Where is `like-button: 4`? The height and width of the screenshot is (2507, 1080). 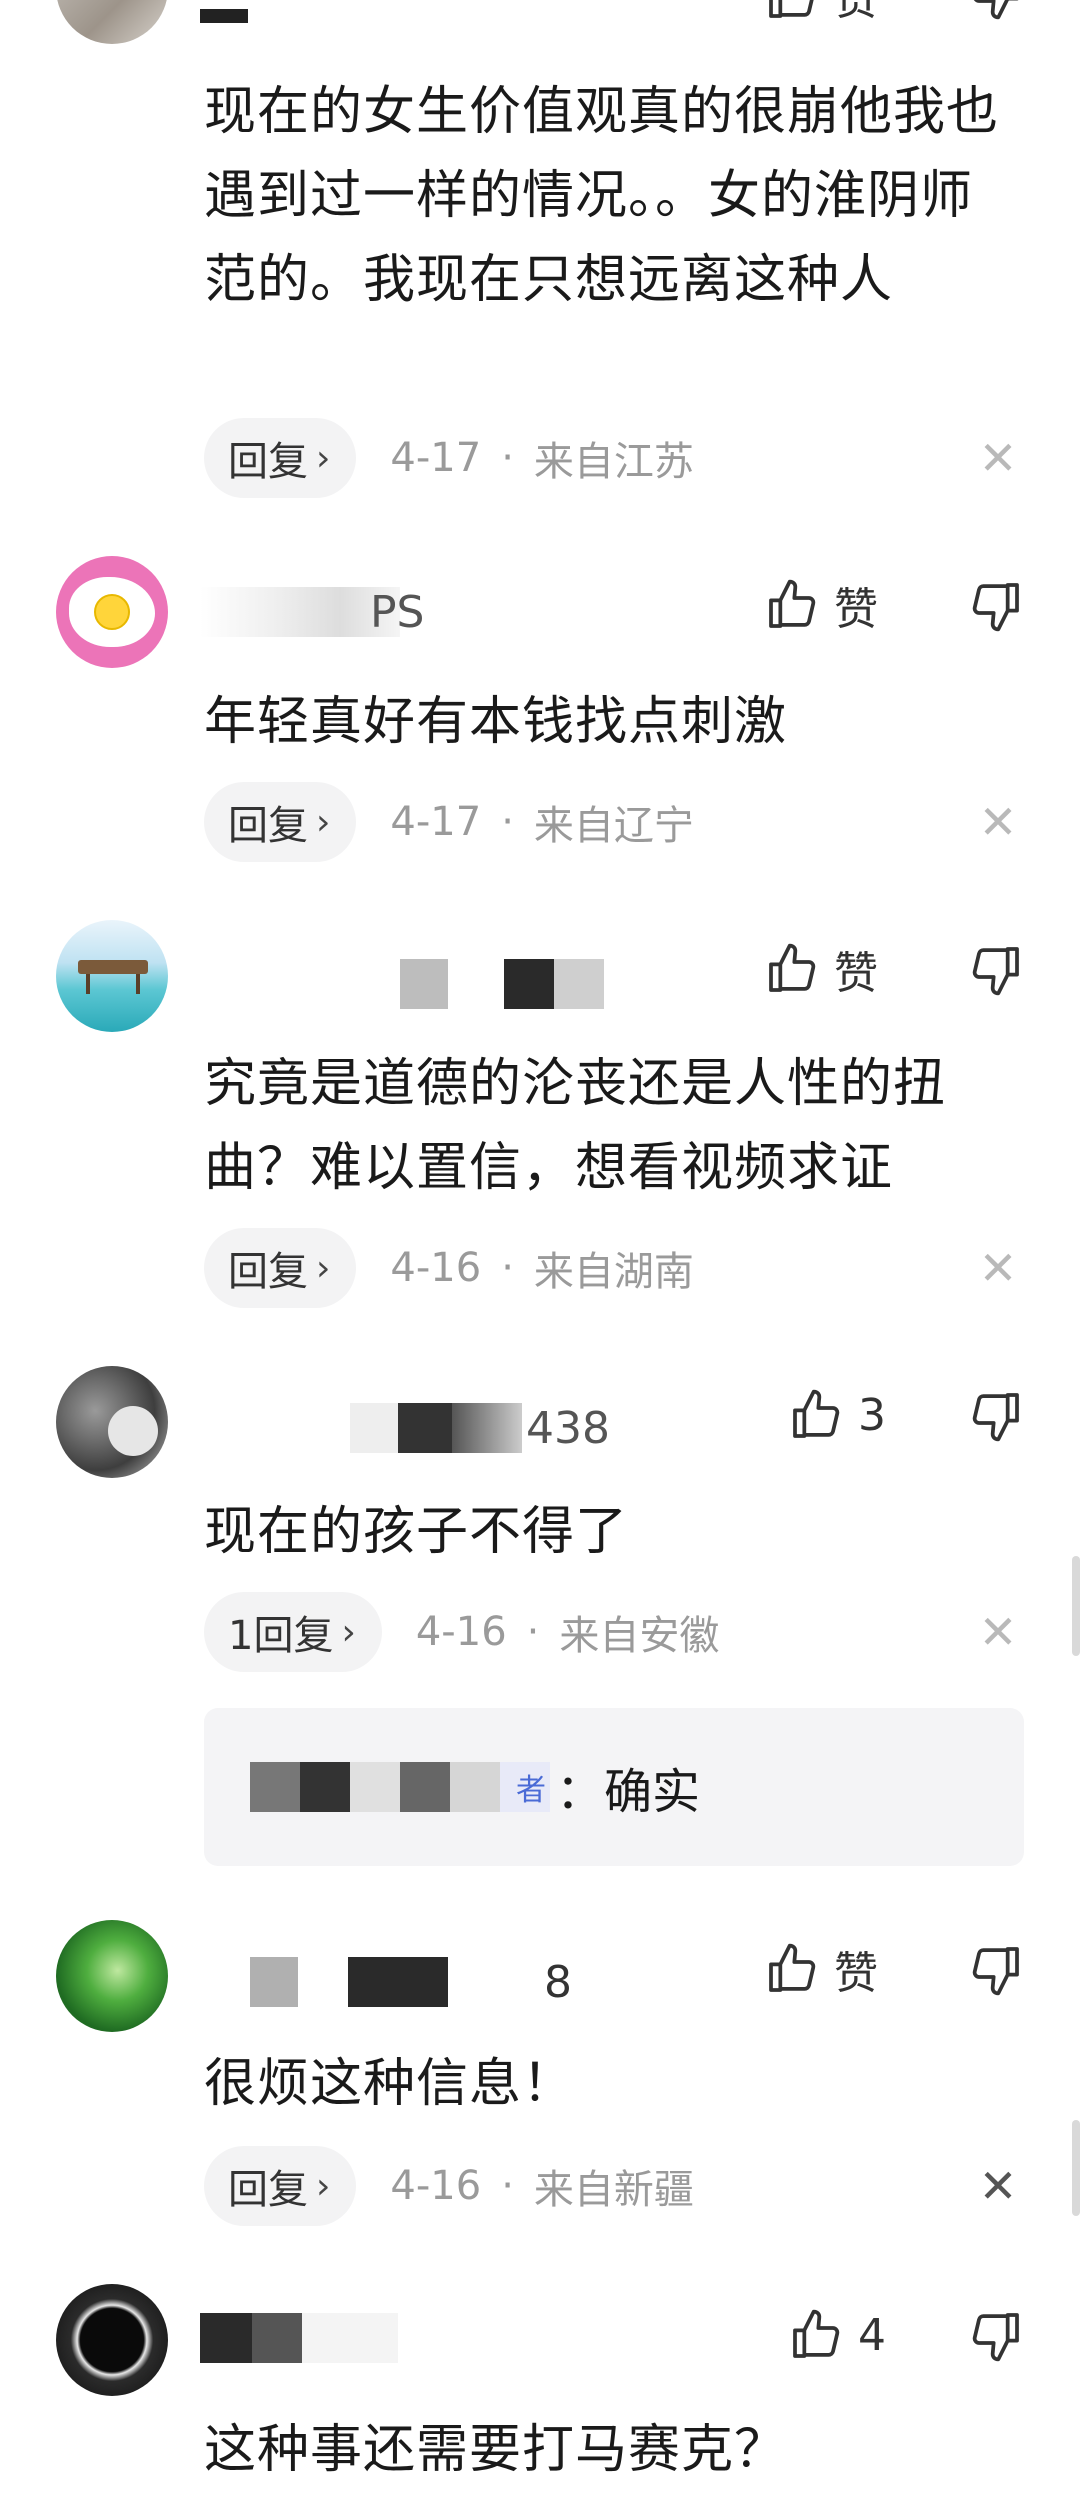 like-button: 4 is located at coordinates (837, 2335).